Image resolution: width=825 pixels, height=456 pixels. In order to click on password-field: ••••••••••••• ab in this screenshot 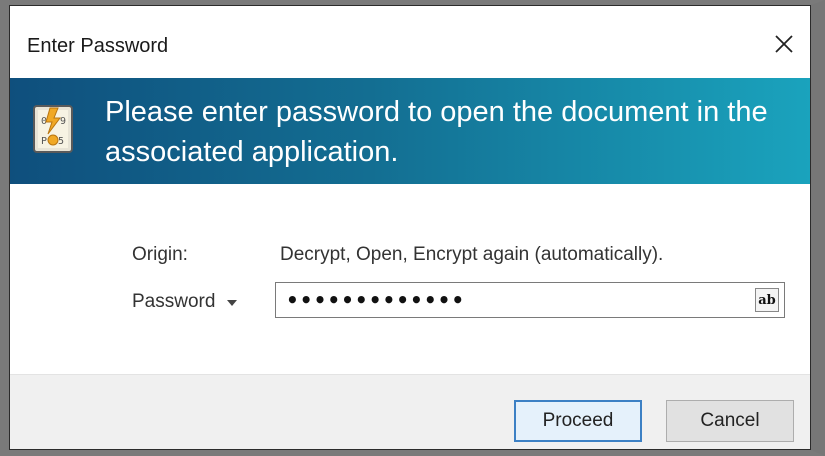, I will do `click(530, 300)`.